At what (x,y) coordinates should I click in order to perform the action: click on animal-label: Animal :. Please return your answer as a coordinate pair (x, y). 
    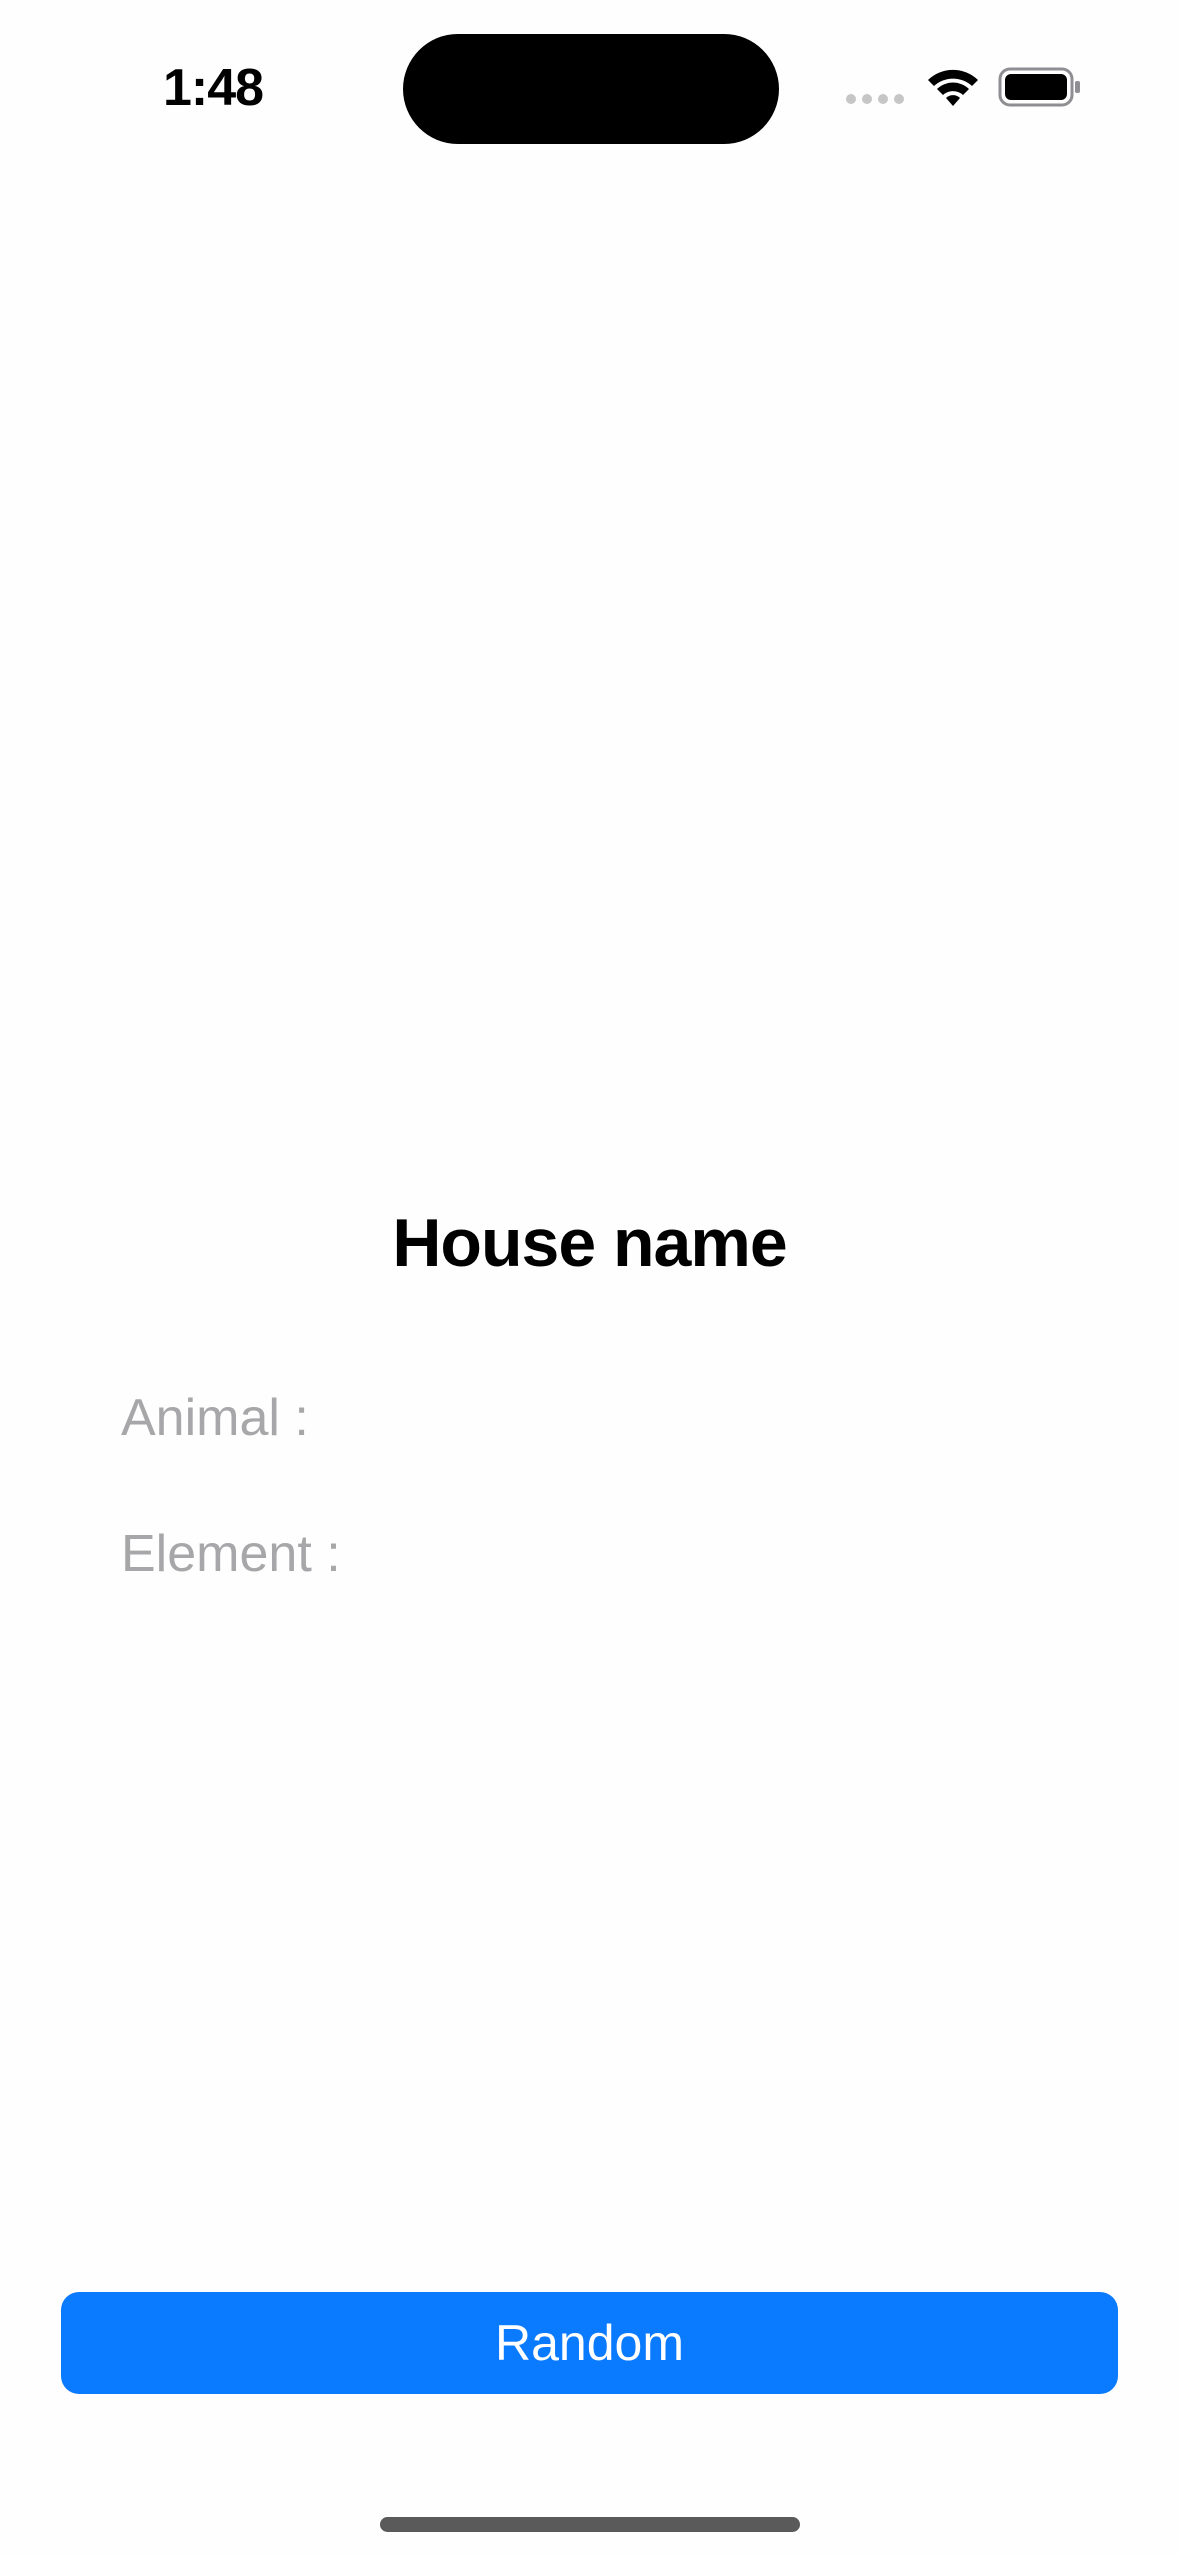
    Looking at the image, I should click on (215, 1418).